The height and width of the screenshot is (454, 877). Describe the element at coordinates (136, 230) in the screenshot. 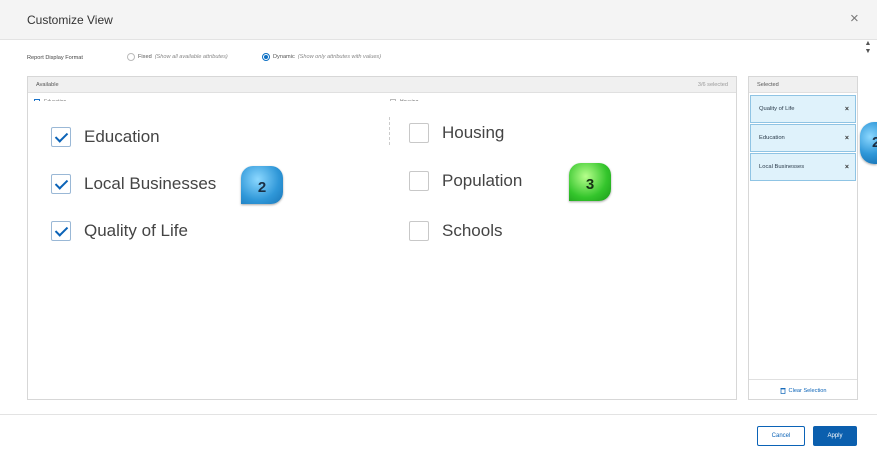

I see `attr-label: Quality of Life` at that location.